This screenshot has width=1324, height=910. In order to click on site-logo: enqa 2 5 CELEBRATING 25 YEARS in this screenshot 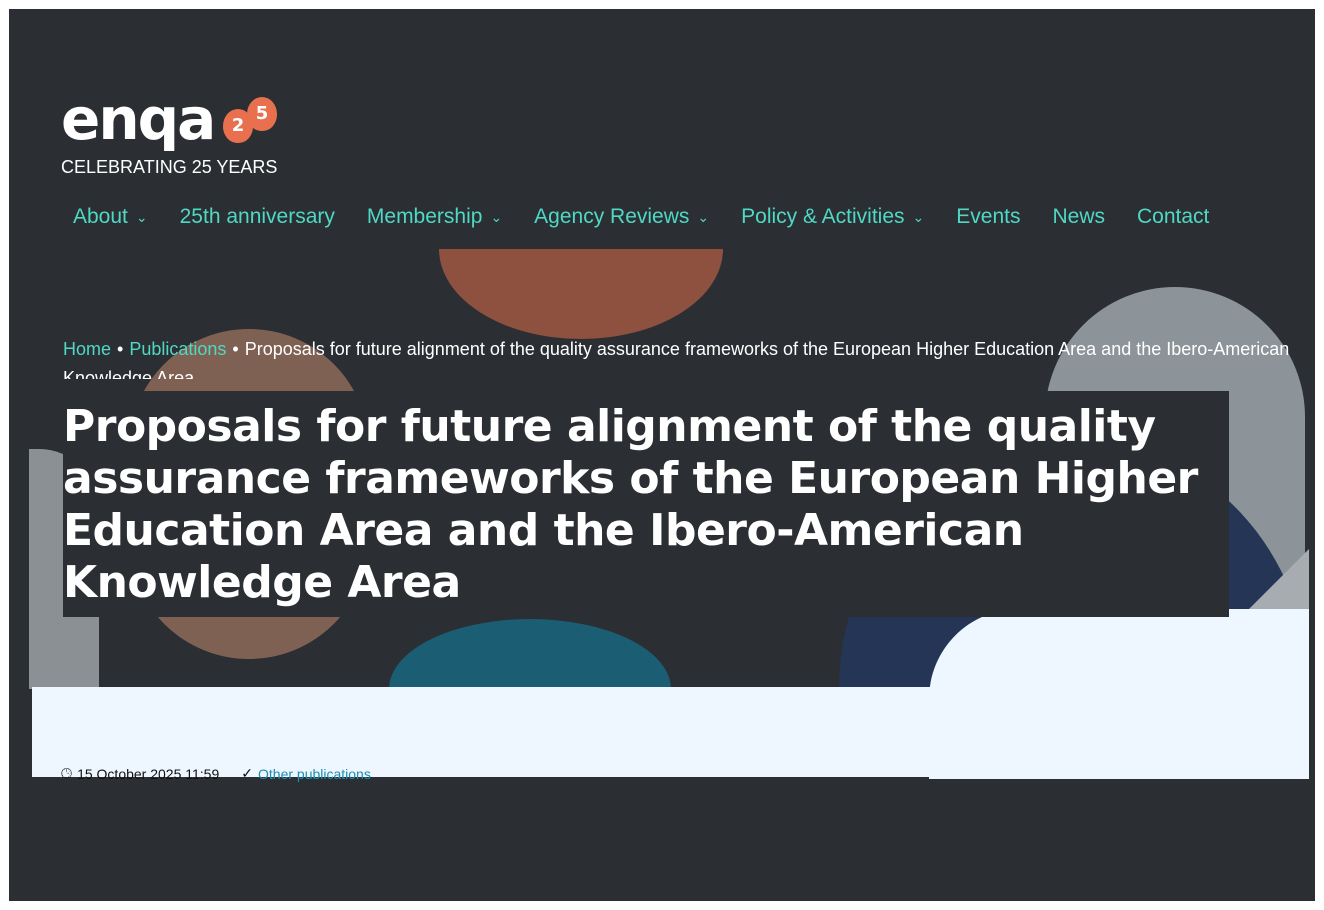, I will do `click(176, 139)`.